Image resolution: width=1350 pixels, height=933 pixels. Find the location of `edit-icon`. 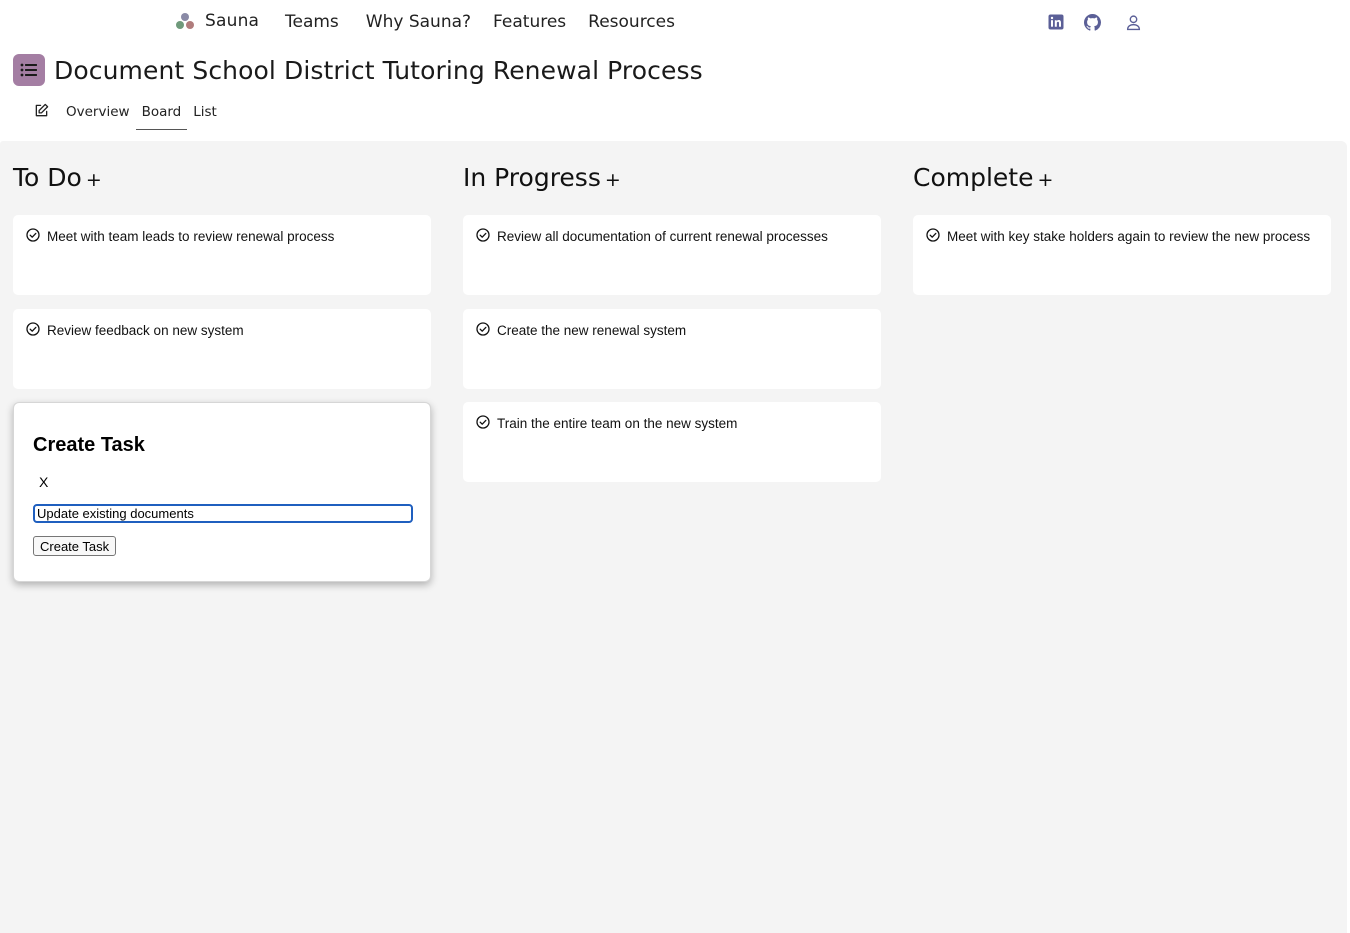

edit-icon is located at coordinates (42, 111).